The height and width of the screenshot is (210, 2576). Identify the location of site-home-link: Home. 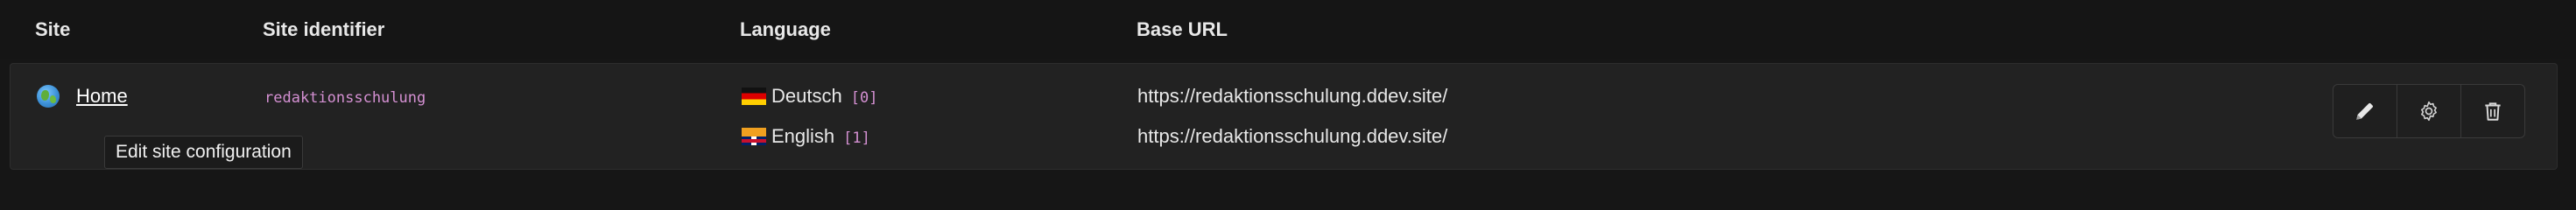
(102, 96).